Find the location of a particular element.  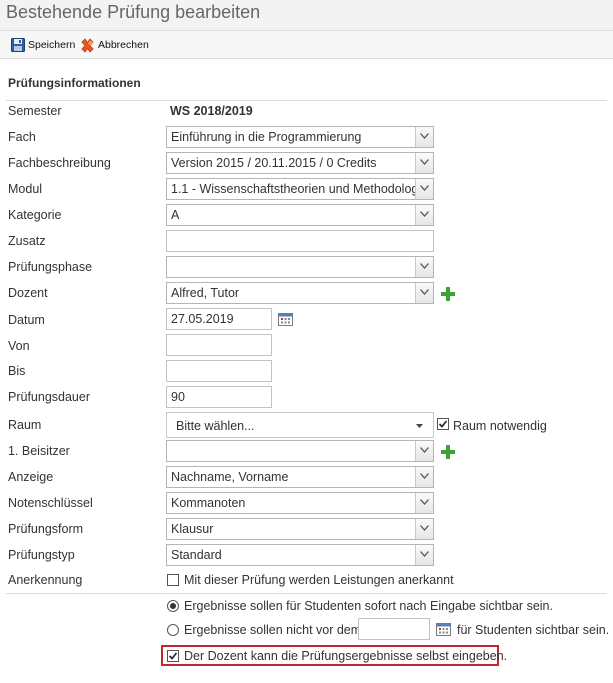

von-input is located at coordinates (219, 345).